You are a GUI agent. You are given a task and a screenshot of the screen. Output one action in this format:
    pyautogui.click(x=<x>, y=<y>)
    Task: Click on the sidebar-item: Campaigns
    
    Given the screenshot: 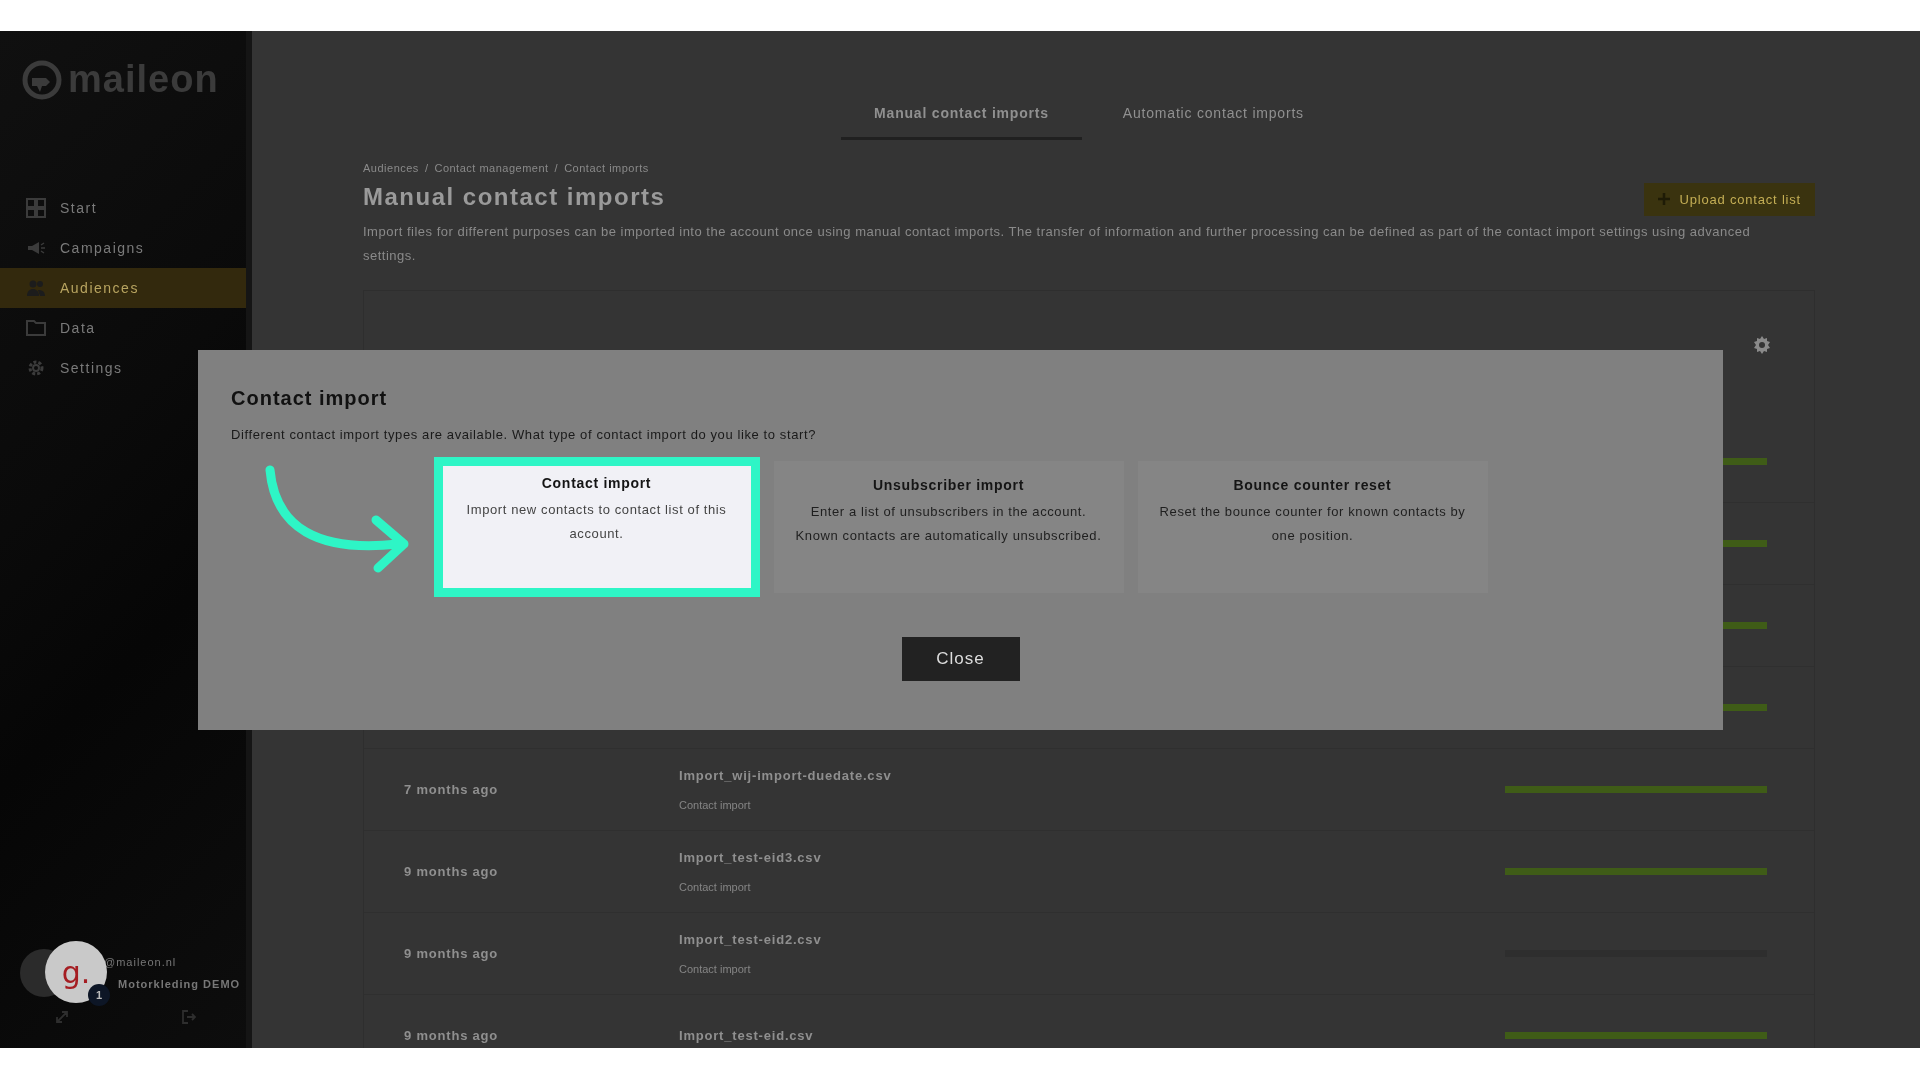 What is the action you would take?
    pyautogui.click(x=123, y=248)
    